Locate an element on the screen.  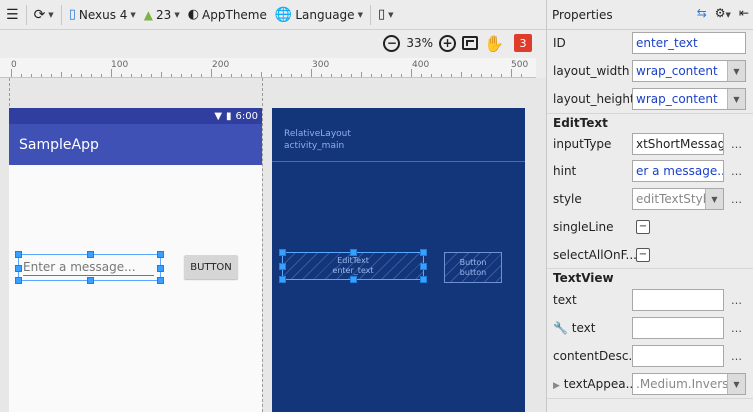
root-layout-id: activity_main is located at coordinates (314, 146).